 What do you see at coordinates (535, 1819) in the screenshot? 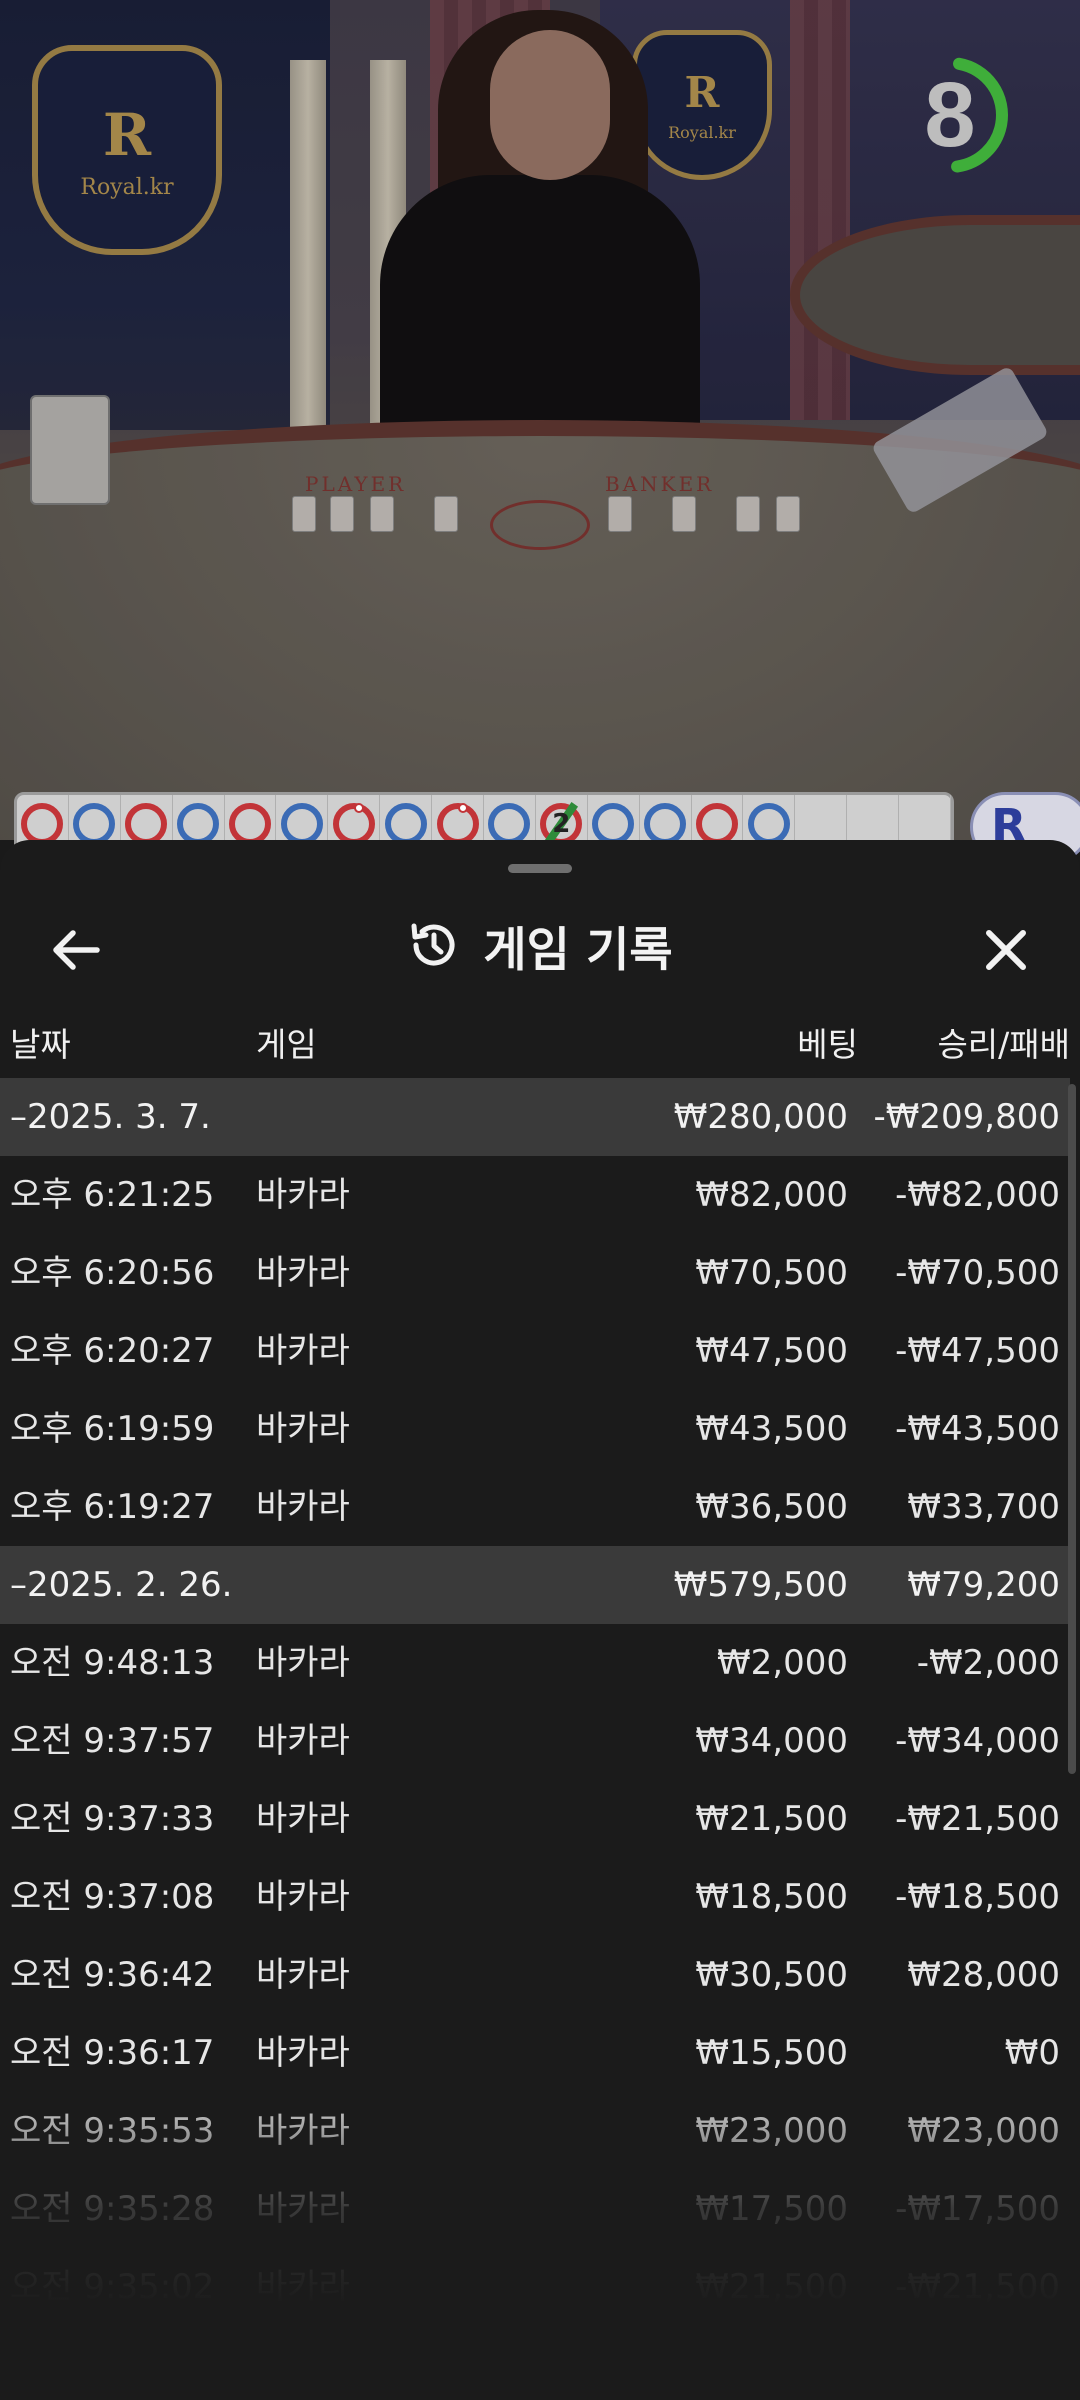
I see `history-row: 오전 9:37:33 바카라 ₩21,500 -₩21,500` at bounding box center [535, 1819].